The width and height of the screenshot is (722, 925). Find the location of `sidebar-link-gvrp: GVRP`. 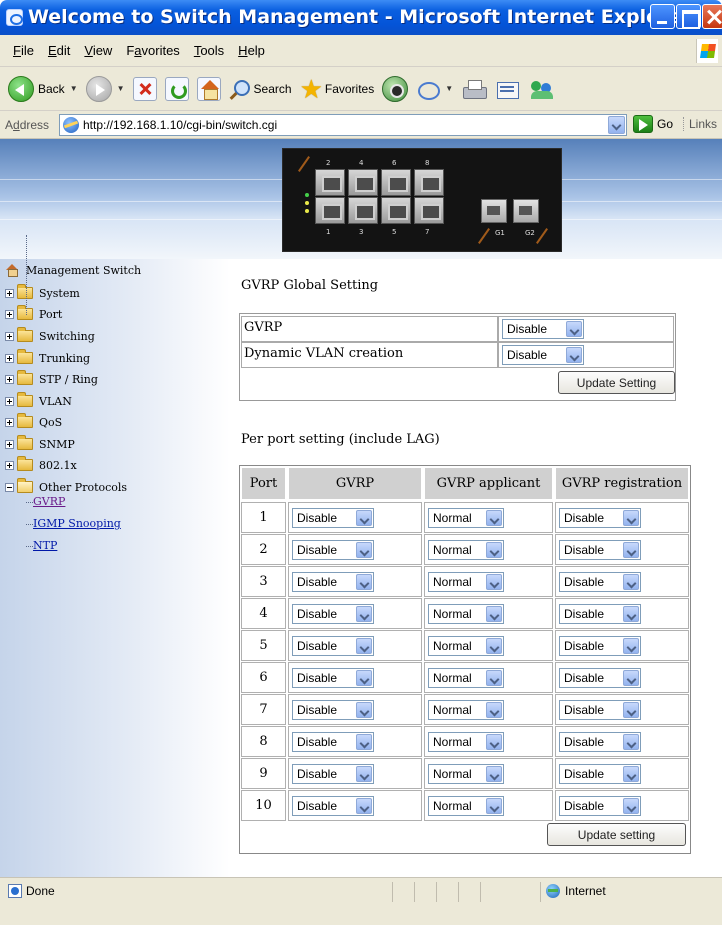

sidebar-link-gvrp: GVRP is located at coordinates (49, 501).